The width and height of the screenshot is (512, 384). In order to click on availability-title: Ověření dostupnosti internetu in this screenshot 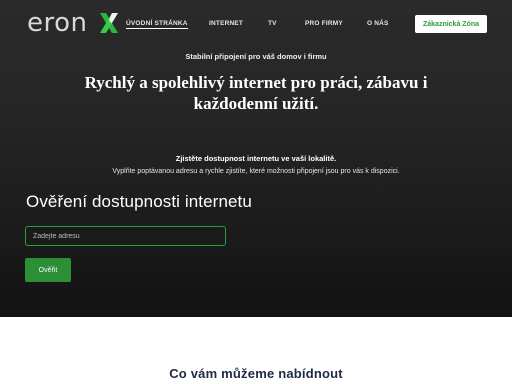, I will do `click(139, 201)`.